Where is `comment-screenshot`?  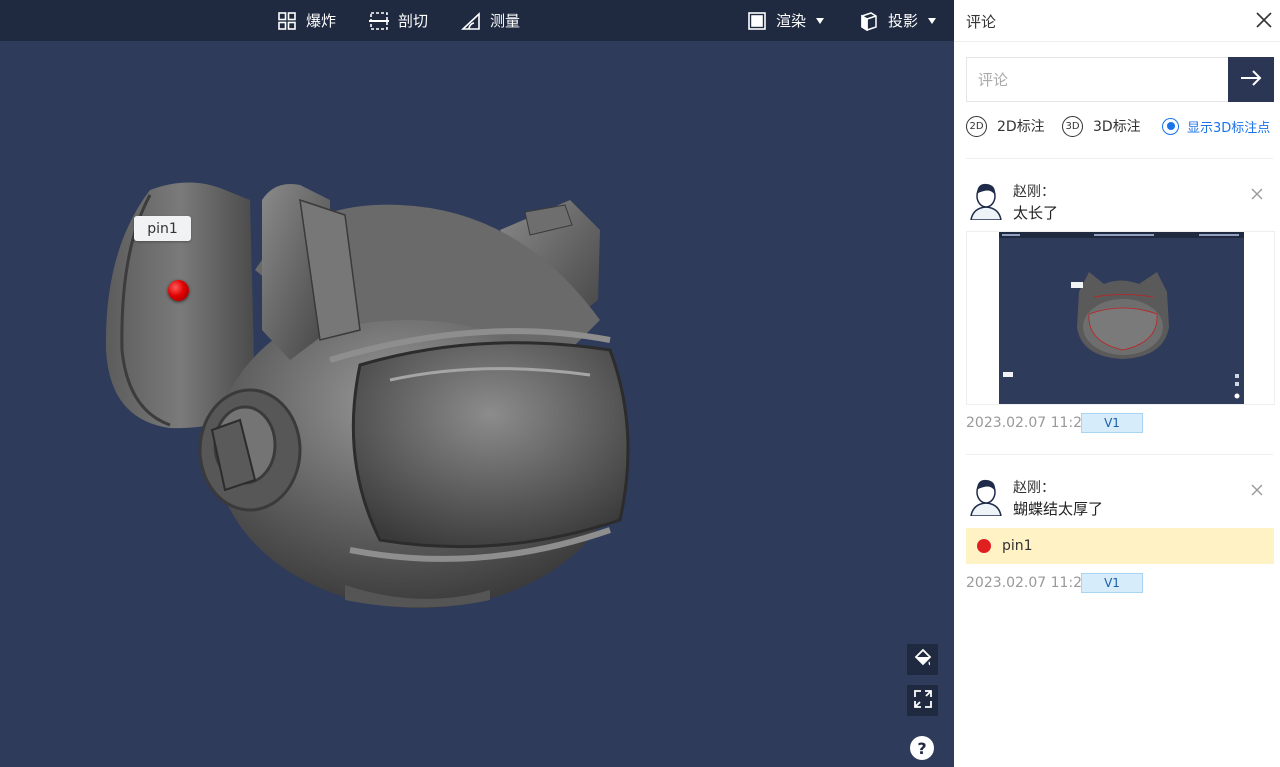
comment-screenshot is located at coordinates (1120, 318).